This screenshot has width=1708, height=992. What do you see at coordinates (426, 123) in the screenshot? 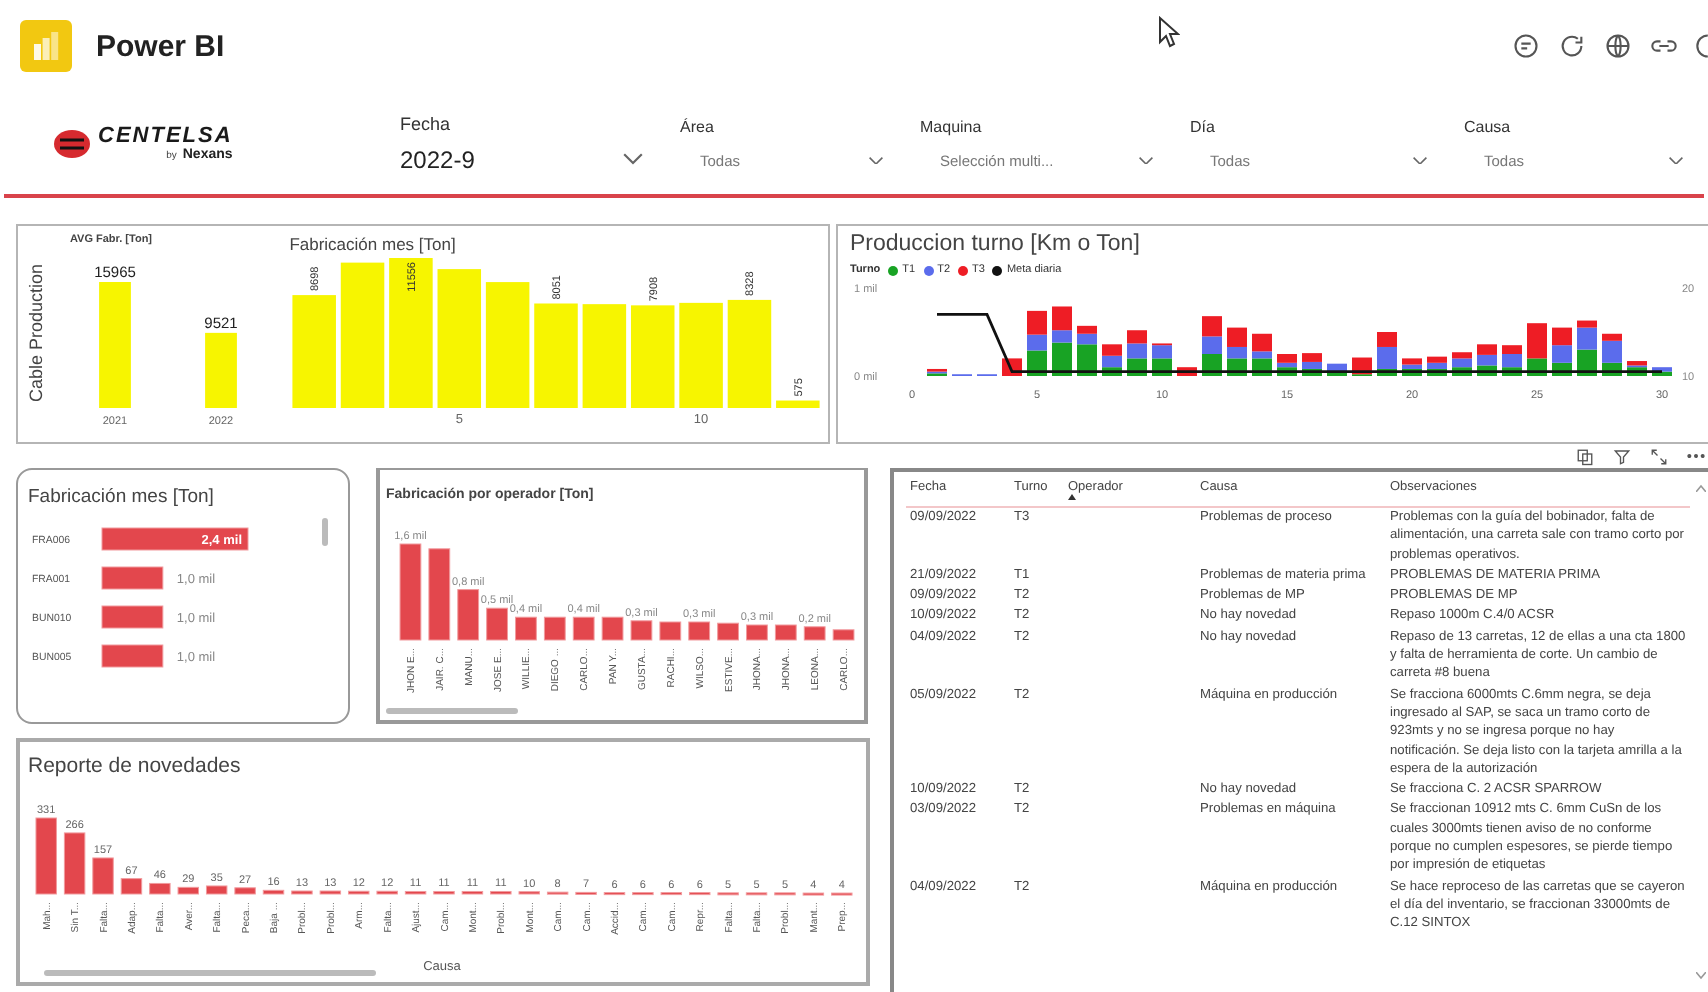
I see `slicer-label: Fecha` at bounding box center [426, 123].